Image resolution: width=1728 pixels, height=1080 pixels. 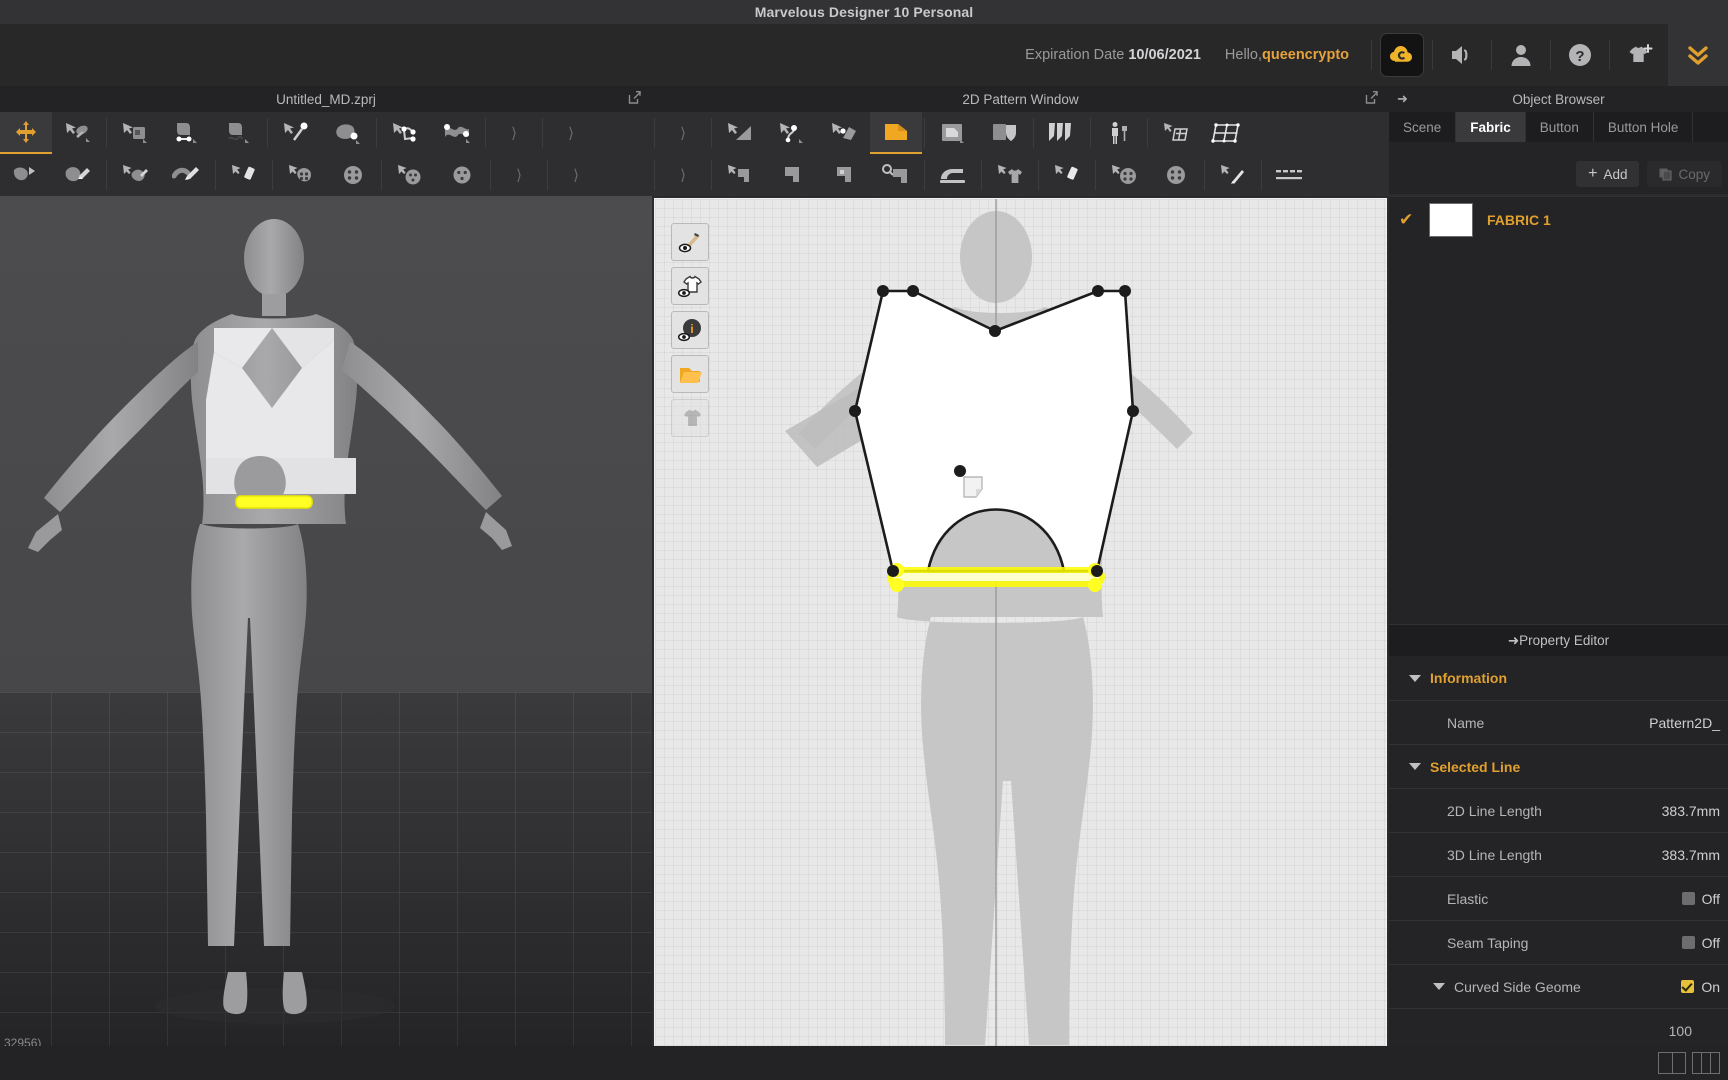 What do you see at coordinates (1558, 678) in the screenshot?
I see `property-group-information: Information` at bounding box center [1558, 678].